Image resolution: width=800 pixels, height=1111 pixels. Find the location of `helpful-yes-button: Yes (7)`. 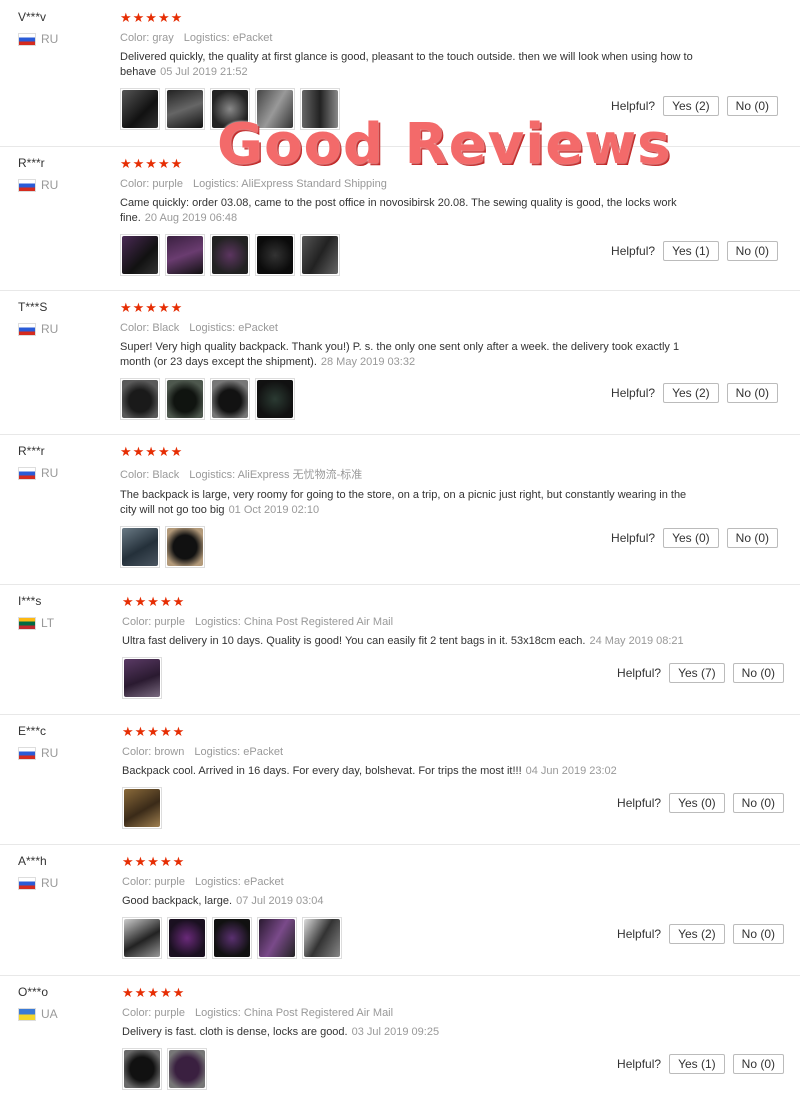

helpful-yes-button: Yes (7) is located at coordinates (697, 673).